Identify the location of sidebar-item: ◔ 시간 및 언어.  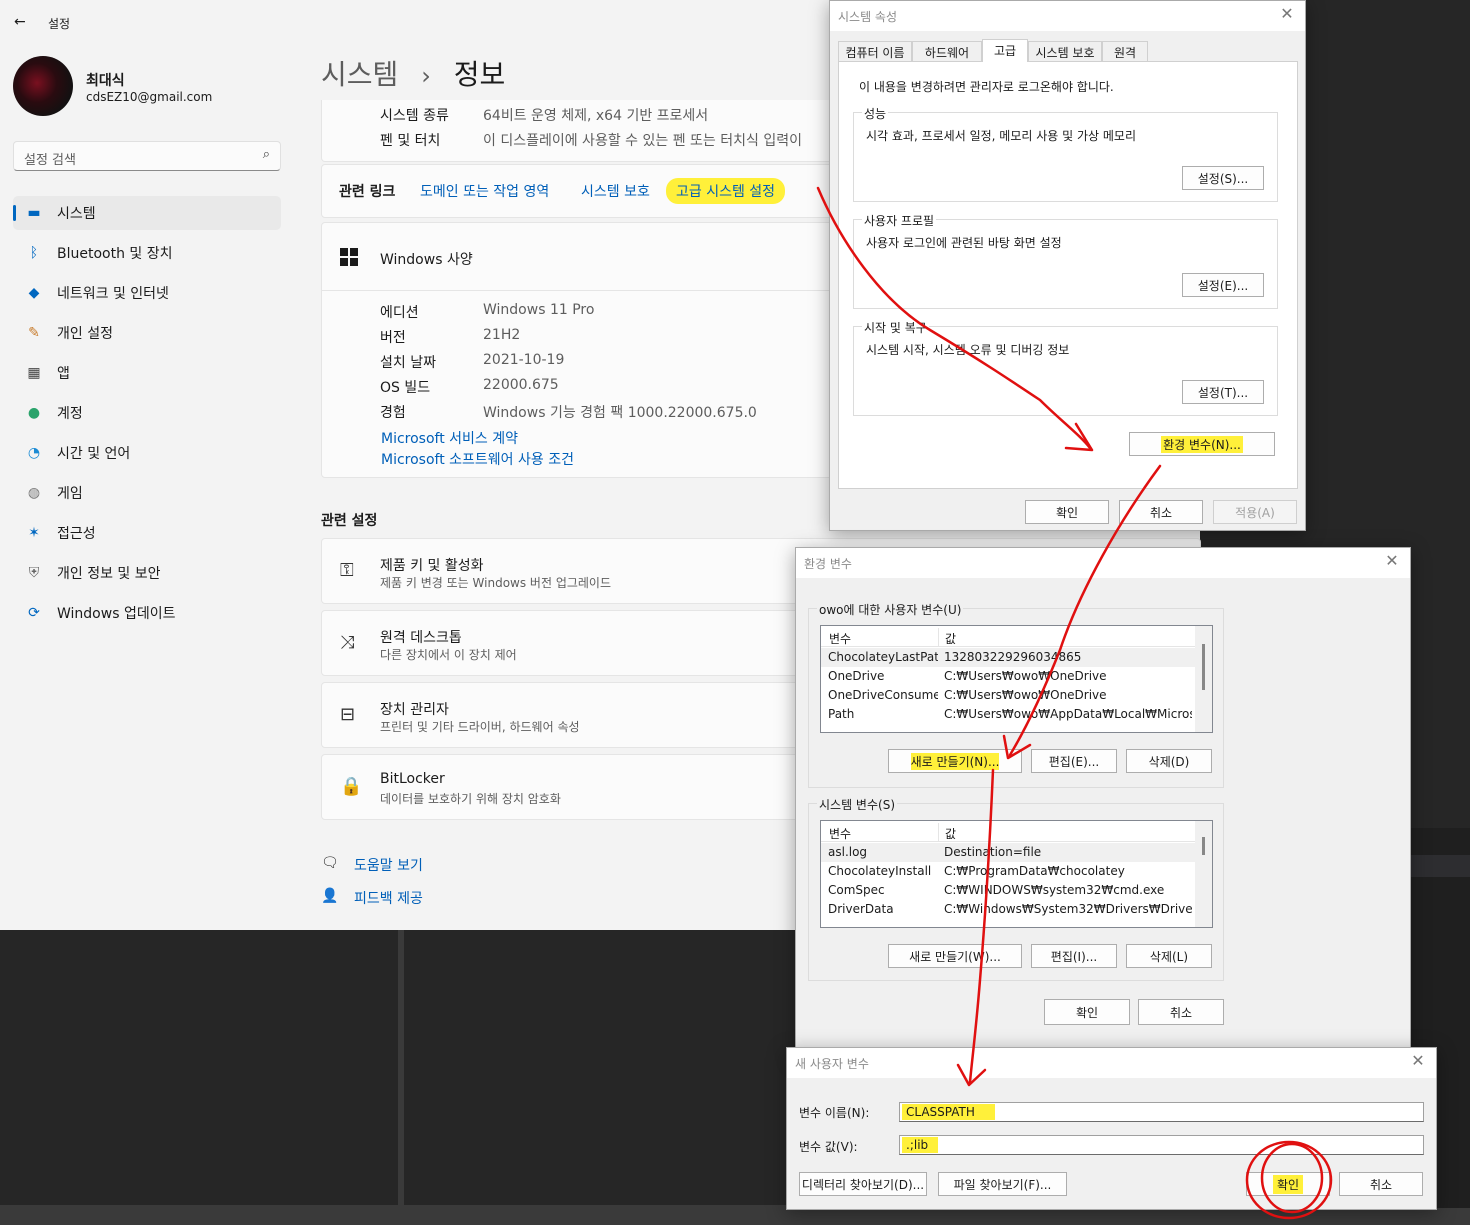
(147, 453).